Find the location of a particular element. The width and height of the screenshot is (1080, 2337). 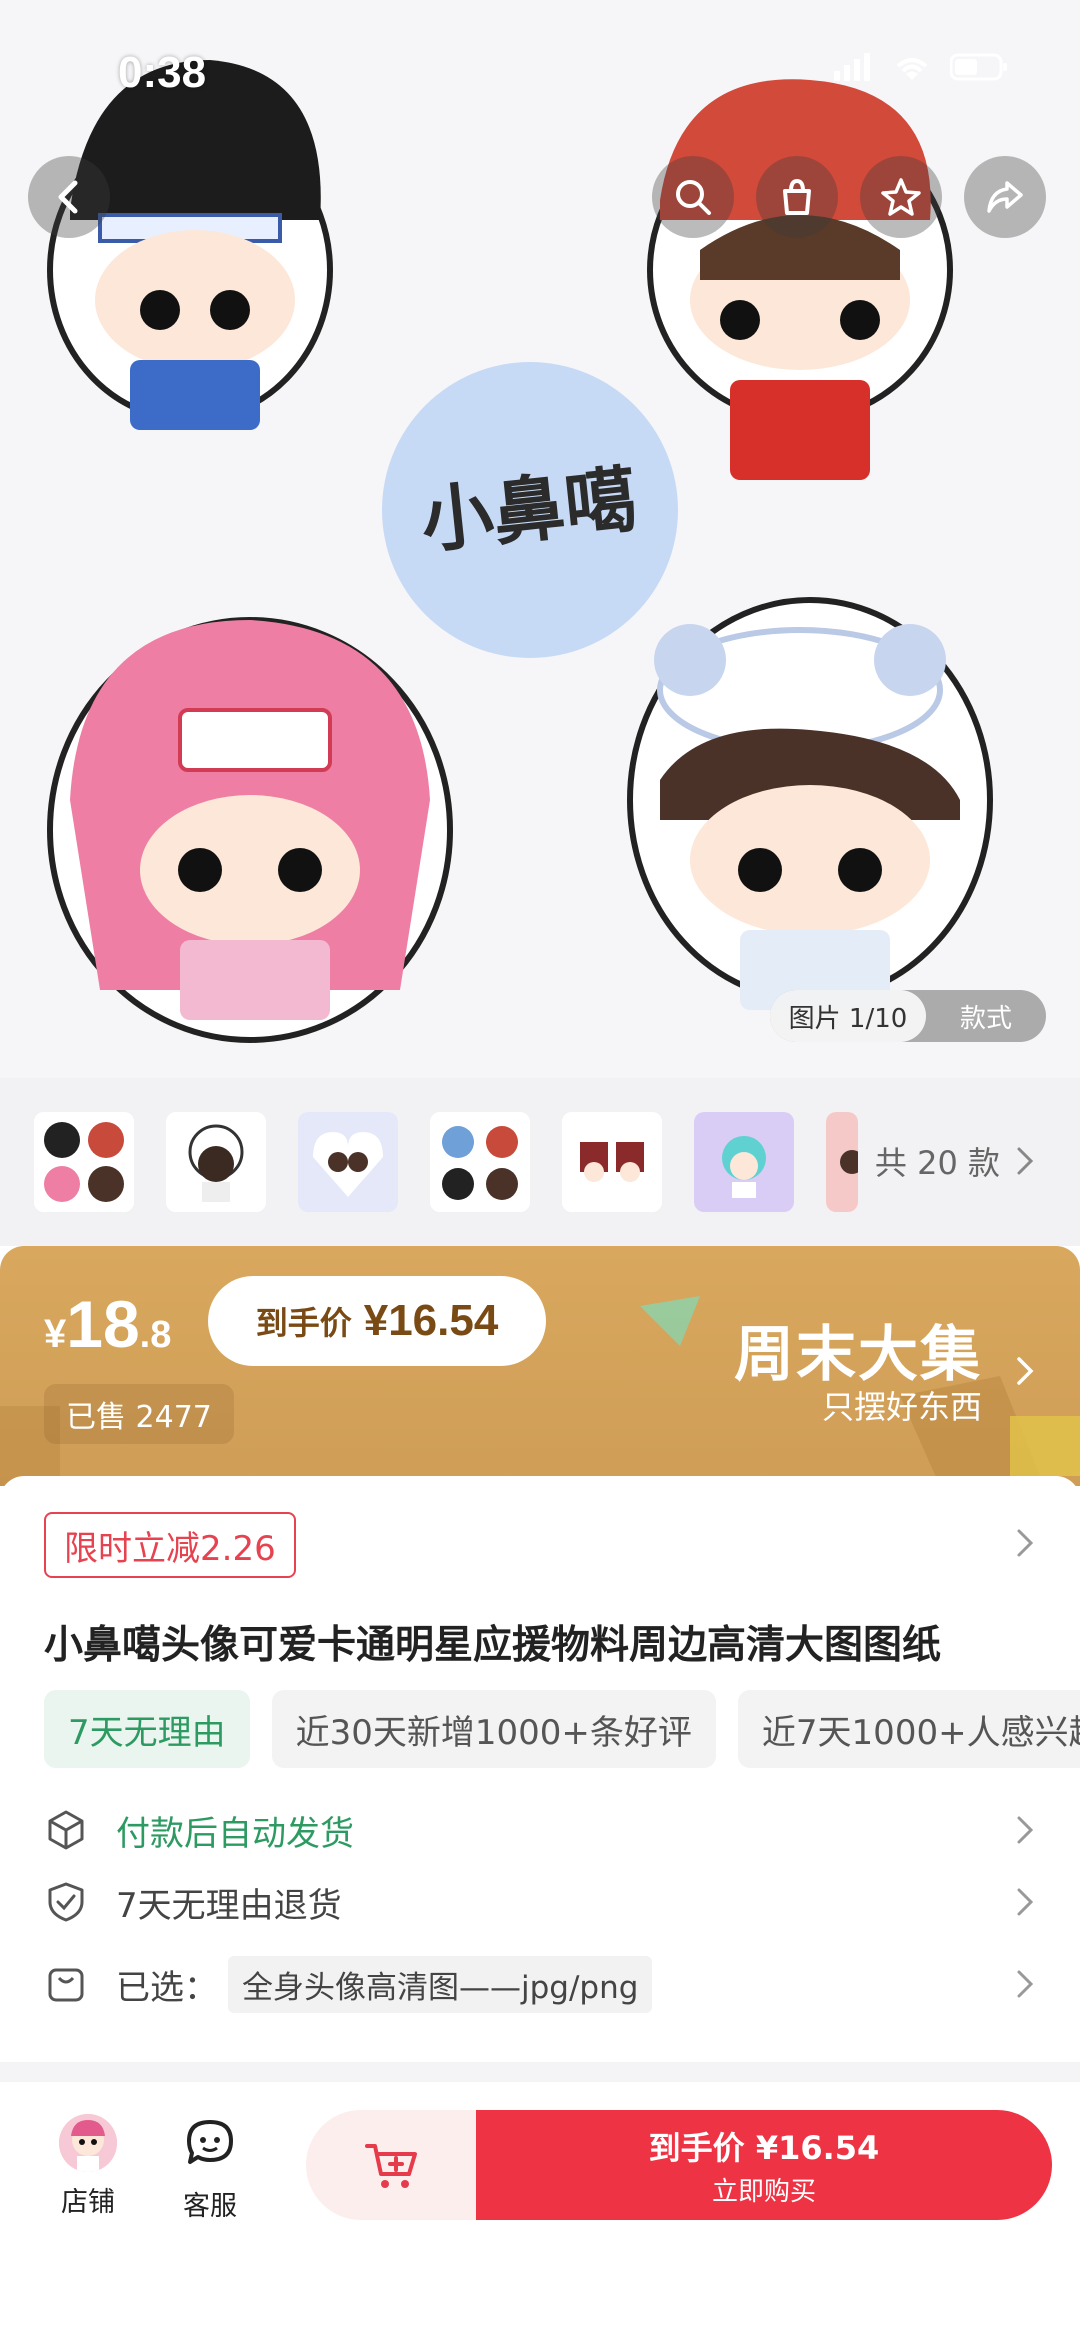

battery-icon is located at coordinates (978, 67).